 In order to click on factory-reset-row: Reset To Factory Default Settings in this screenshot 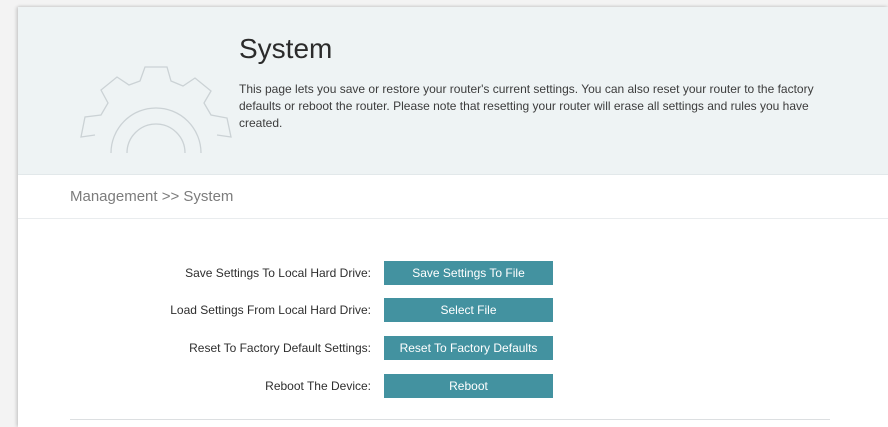, I will do `click(453, 348)`.